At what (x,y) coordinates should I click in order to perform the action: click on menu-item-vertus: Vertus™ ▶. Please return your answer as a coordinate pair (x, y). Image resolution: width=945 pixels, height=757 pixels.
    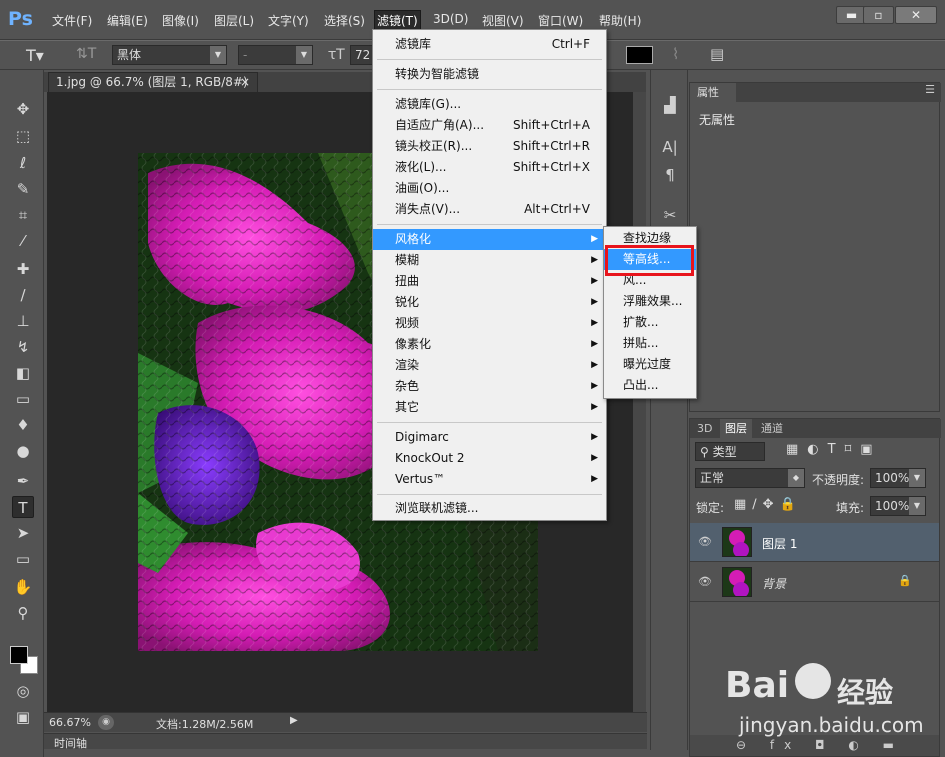
    Looking at the image, I should click on (489, 479).